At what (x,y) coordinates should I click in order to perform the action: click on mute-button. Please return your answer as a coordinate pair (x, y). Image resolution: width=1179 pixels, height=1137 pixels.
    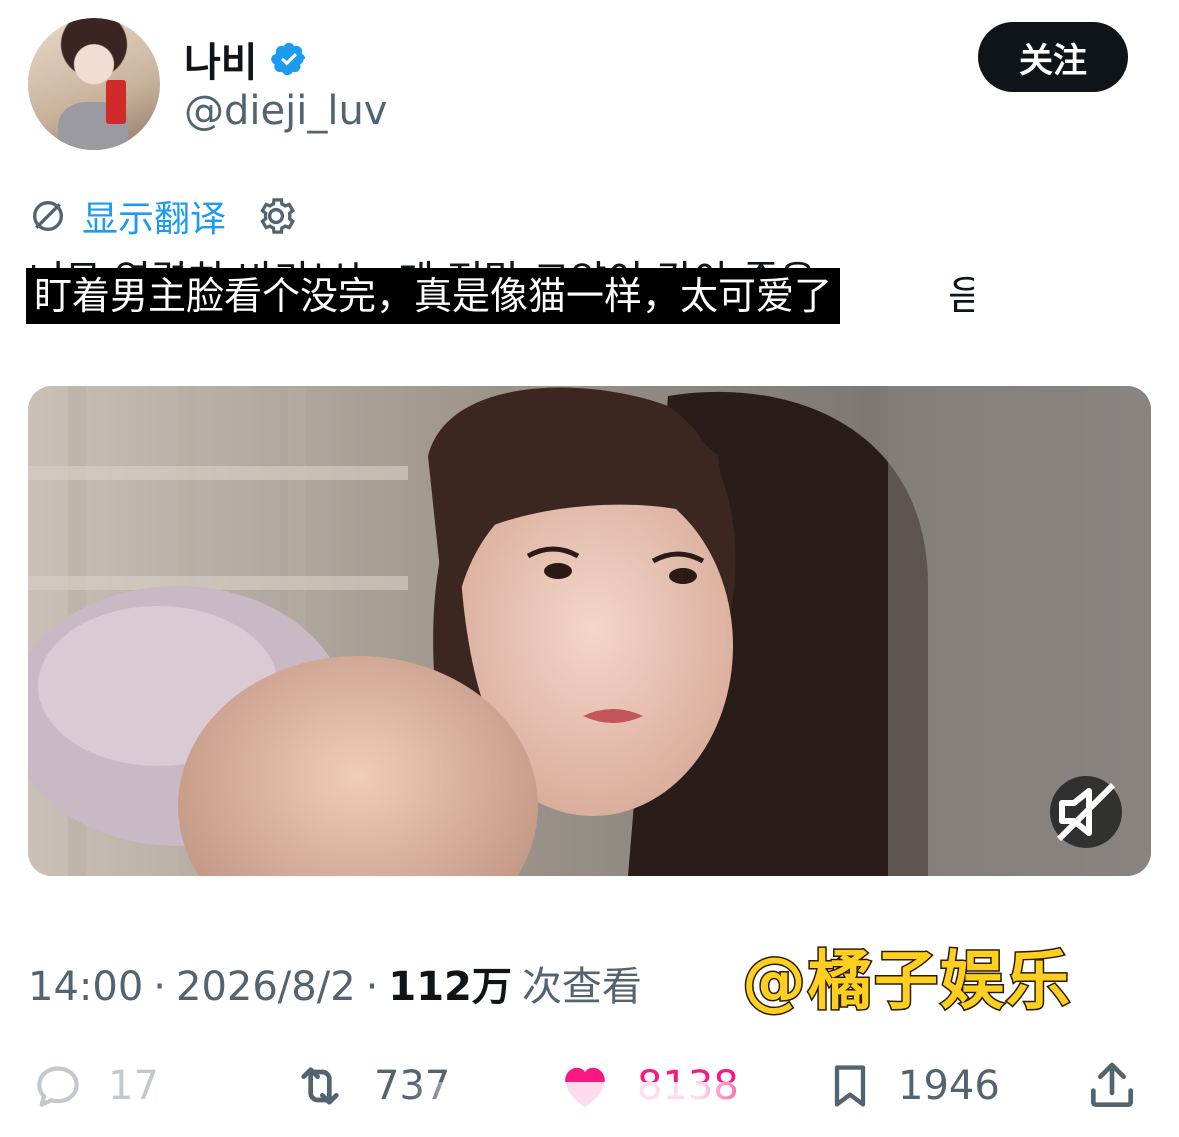
    Looking at the image, I should click on (1086, 812).